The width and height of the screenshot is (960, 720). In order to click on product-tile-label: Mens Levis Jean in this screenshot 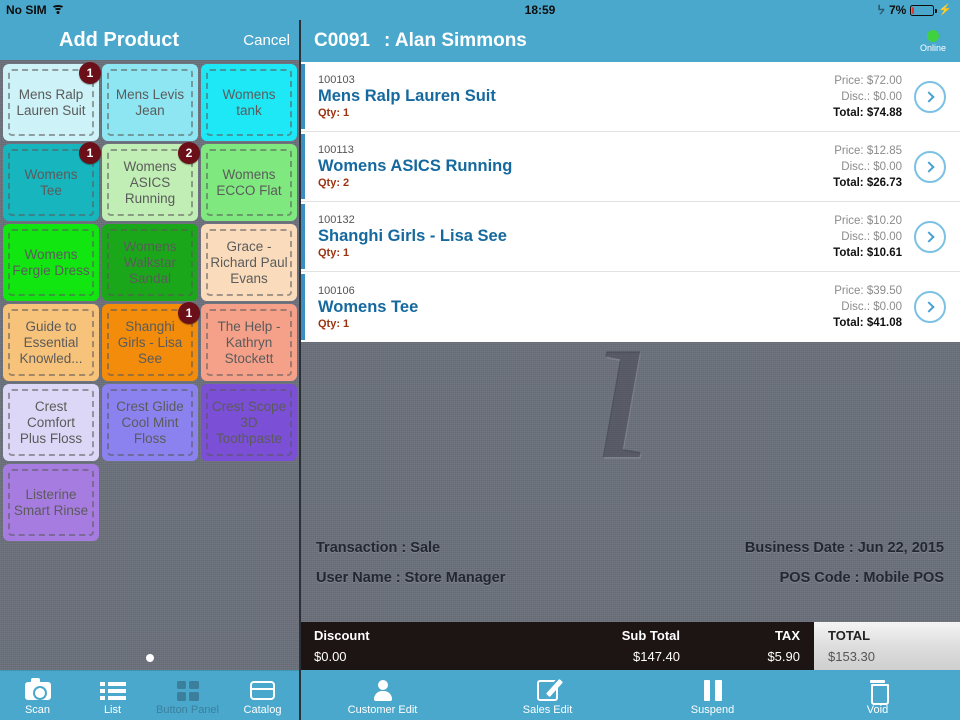, I will do `click(150, 102)`.